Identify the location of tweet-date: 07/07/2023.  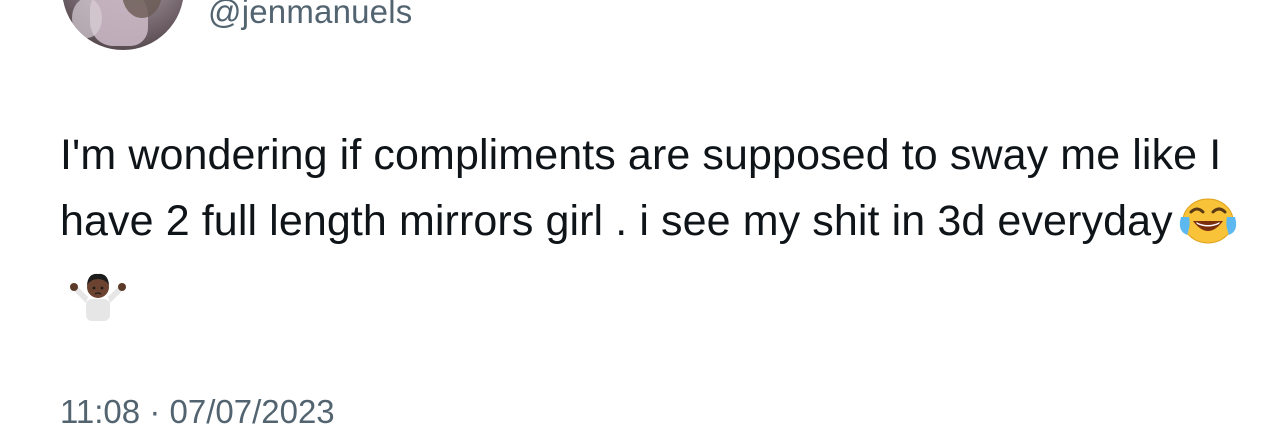
(252, 411).